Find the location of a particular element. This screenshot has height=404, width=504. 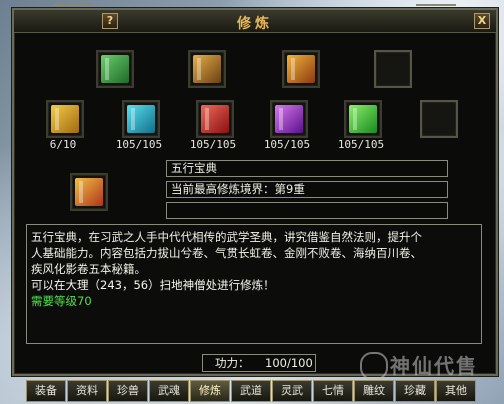

wuxing-book-icon is located at coordinates (89, 192).